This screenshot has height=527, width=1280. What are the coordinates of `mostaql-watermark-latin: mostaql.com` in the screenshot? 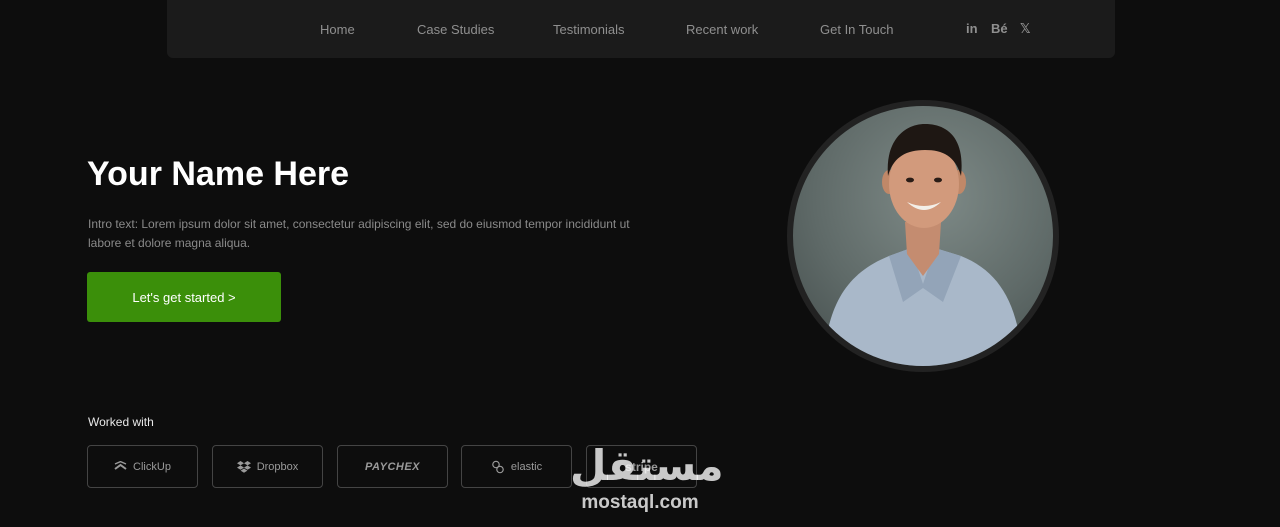 It's located at (640, 502).